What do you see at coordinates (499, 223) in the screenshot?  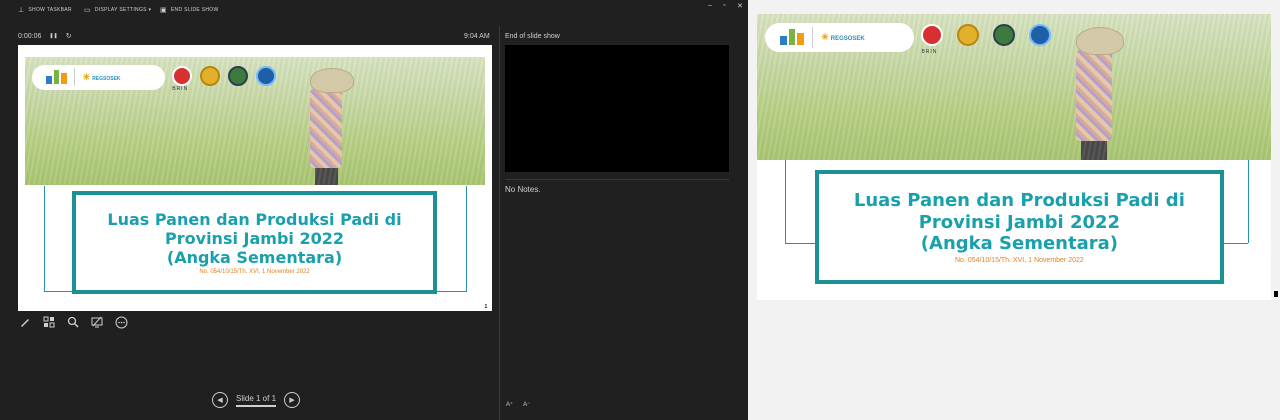 I see `pane-divider` at bounding box center [499, 223].